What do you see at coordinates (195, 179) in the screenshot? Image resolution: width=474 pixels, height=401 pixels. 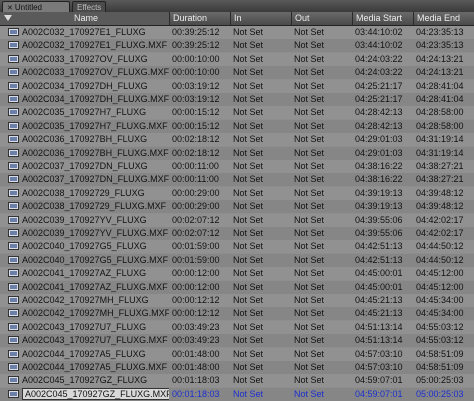 I see `duration-cell: 00:00:11:00` at bounding box center [195, 179].